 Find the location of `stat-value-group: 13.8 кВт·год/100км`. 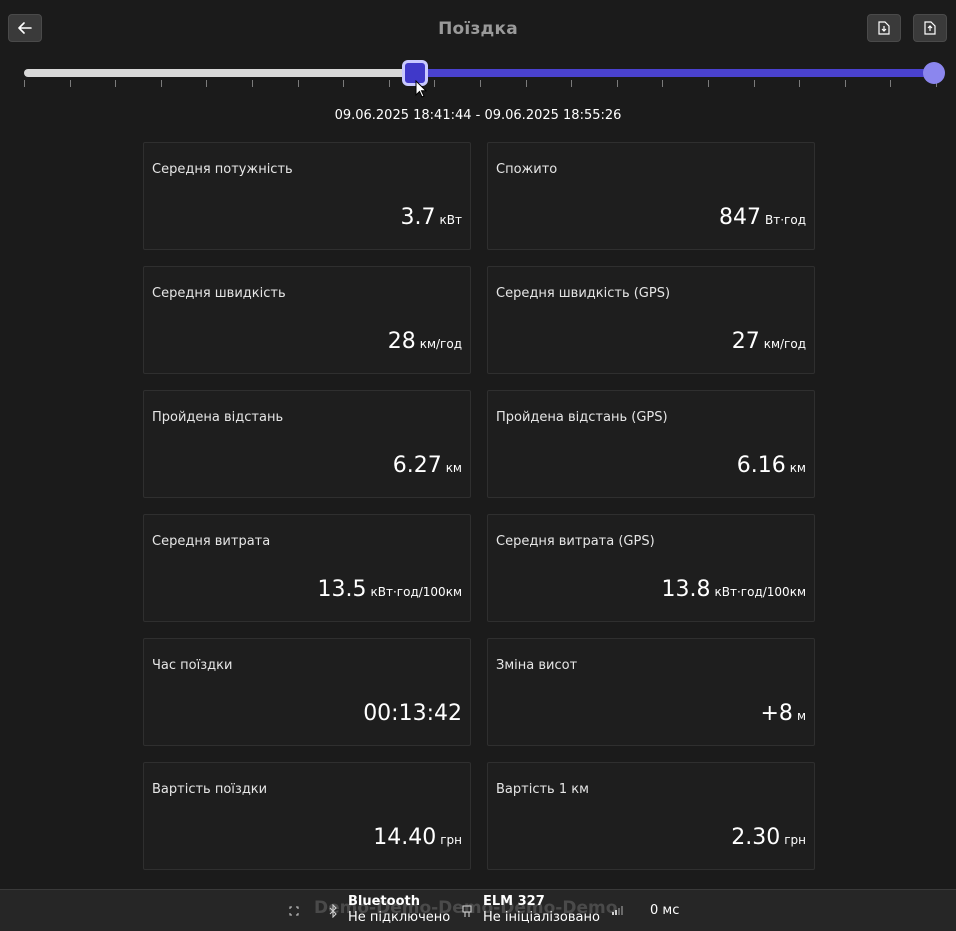

stat-value-group: 13.8 кВт·год/100км is located at coordinates (734, 589).